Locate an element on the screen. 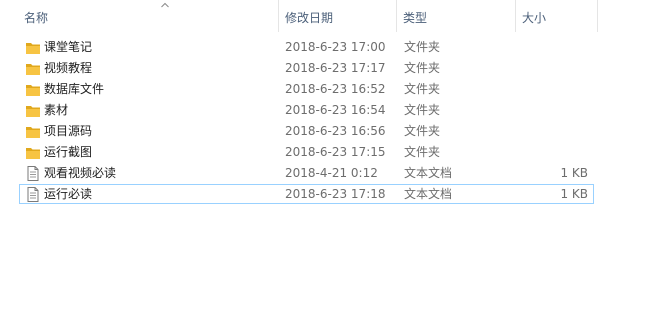  file-date: 2018-6-23 16:52 is located at coordinates (335, 89).